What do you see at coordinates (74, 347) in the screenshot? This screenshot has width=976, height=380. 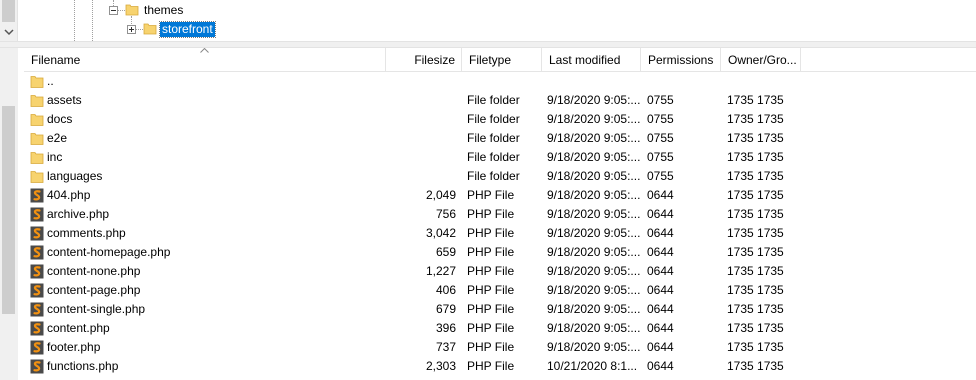 I see `cell-filename: footer.php` at bounding box center [74, 347].